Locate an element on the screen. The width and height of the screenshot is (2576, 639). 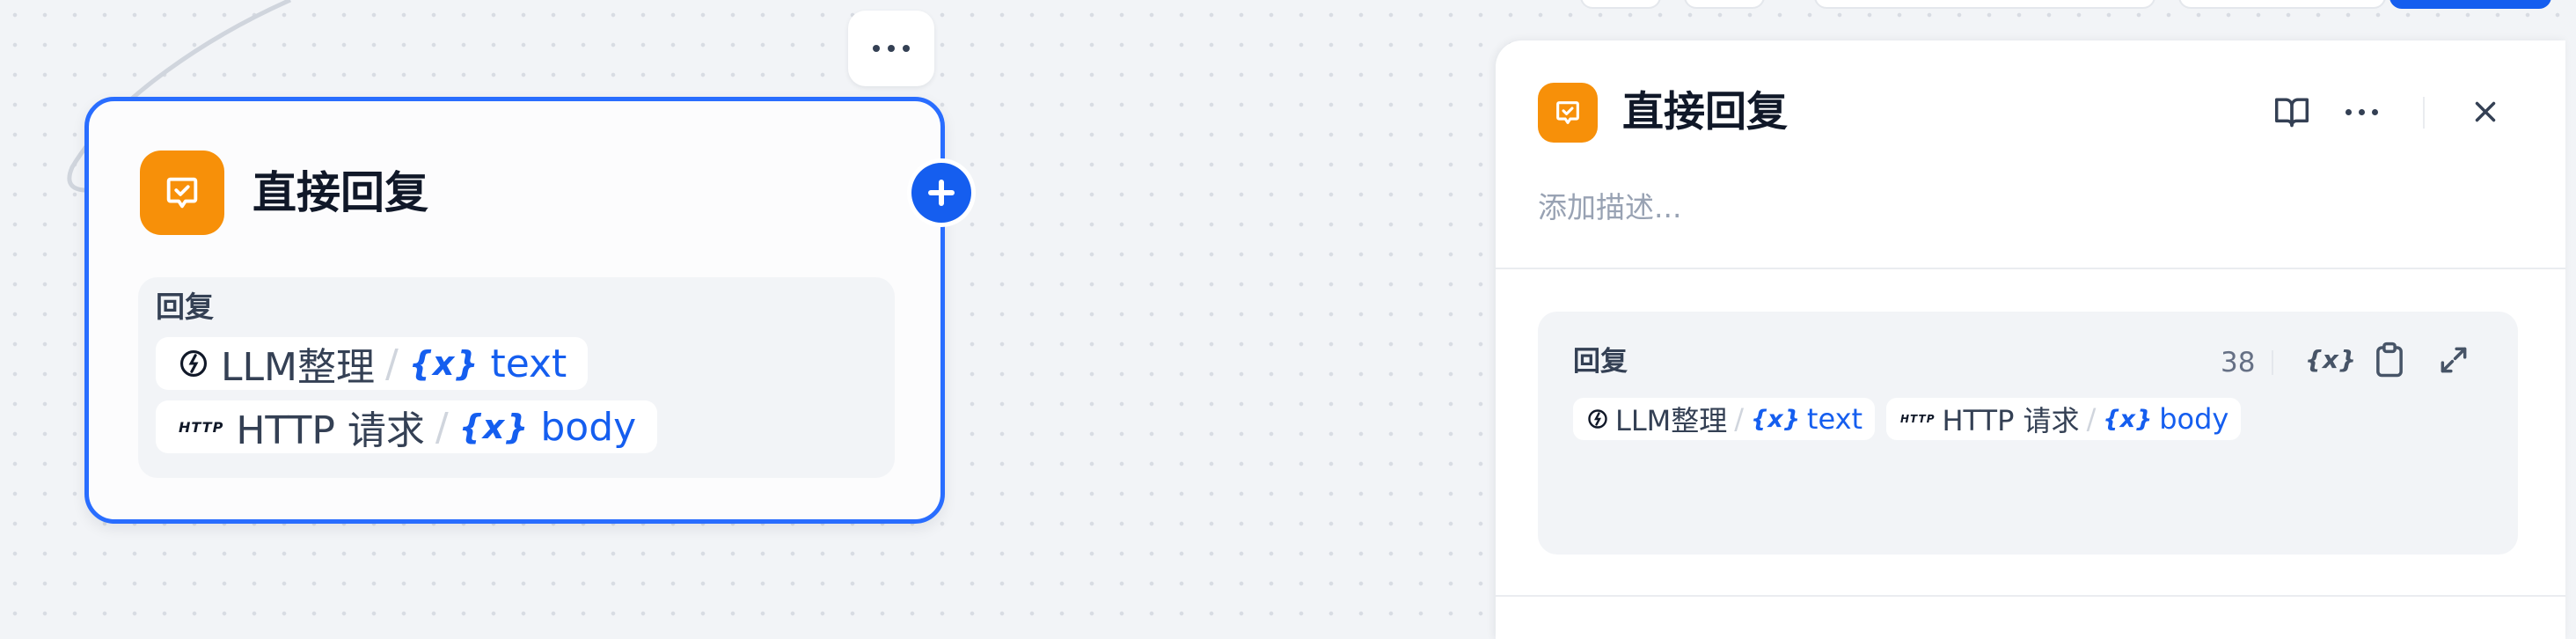
insert-variable-icon: {x} is located at coordinates (2330, 359).